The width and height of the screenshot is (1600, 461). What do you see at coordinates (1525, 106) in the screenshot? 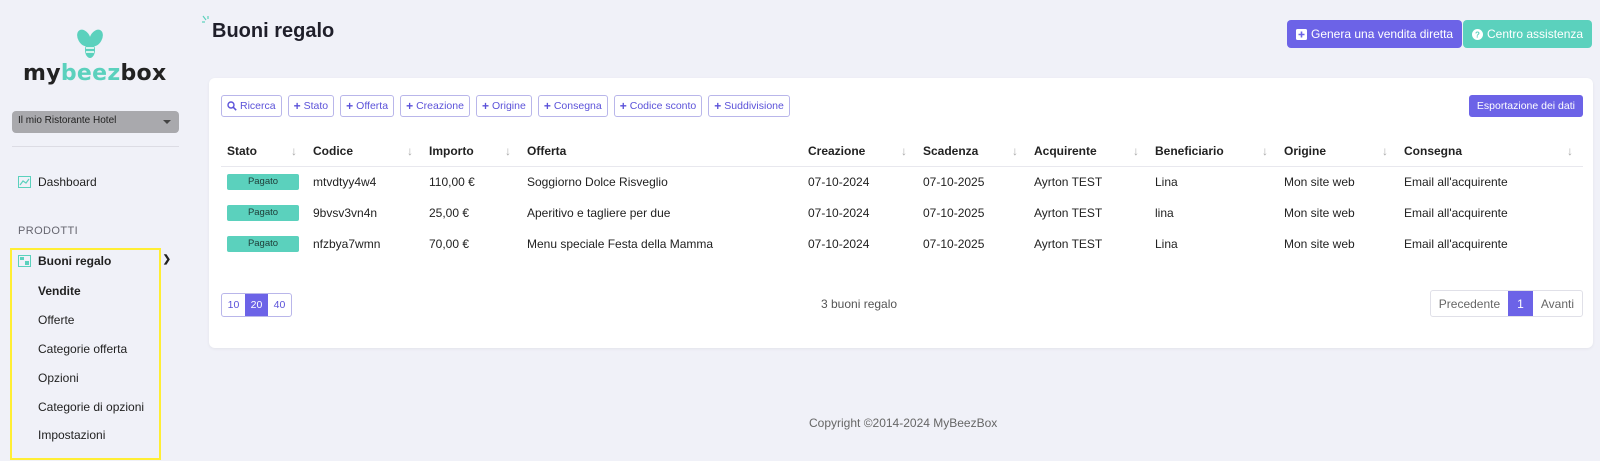
I see `export-data-button: Esportazione dei dati` at bounding box center [1525, 106].